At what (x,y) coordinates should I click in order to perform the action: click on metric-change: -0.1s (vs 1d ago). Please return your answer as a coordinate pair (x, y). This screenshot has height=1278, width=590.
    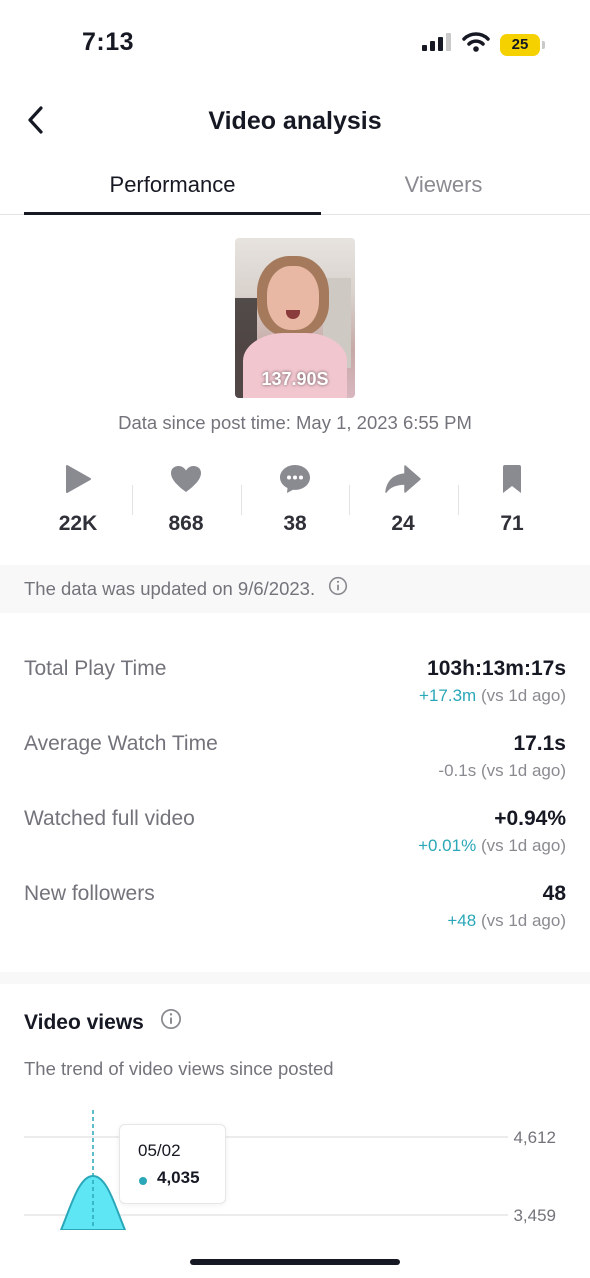
    Looking at the image, I should click on (502, 771).